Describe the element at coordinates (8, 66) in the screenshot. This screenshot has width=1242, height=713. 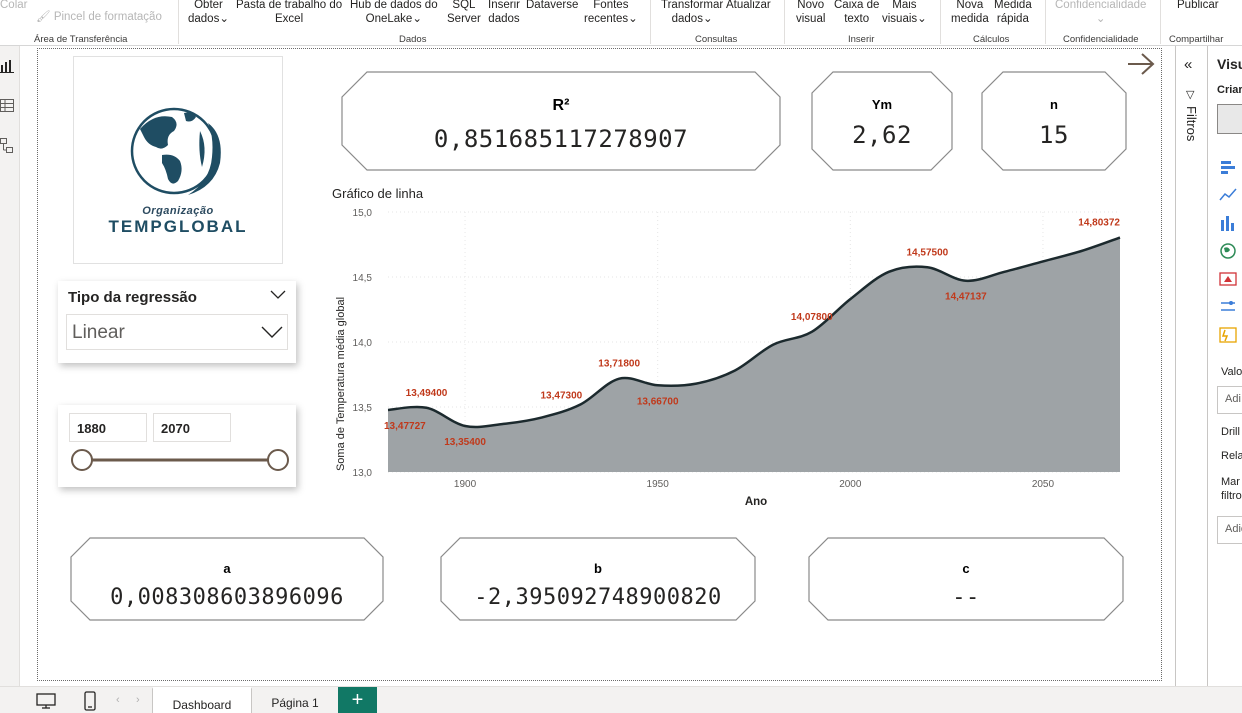
I see `report-view-icon` at that location.